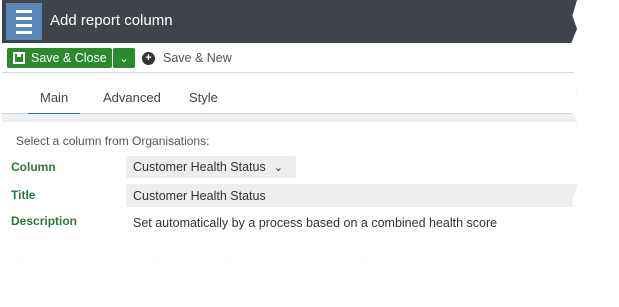 The image size is (619, 307). I want to click on column-select: Customer Health Status ⌄, so click(211, 167).